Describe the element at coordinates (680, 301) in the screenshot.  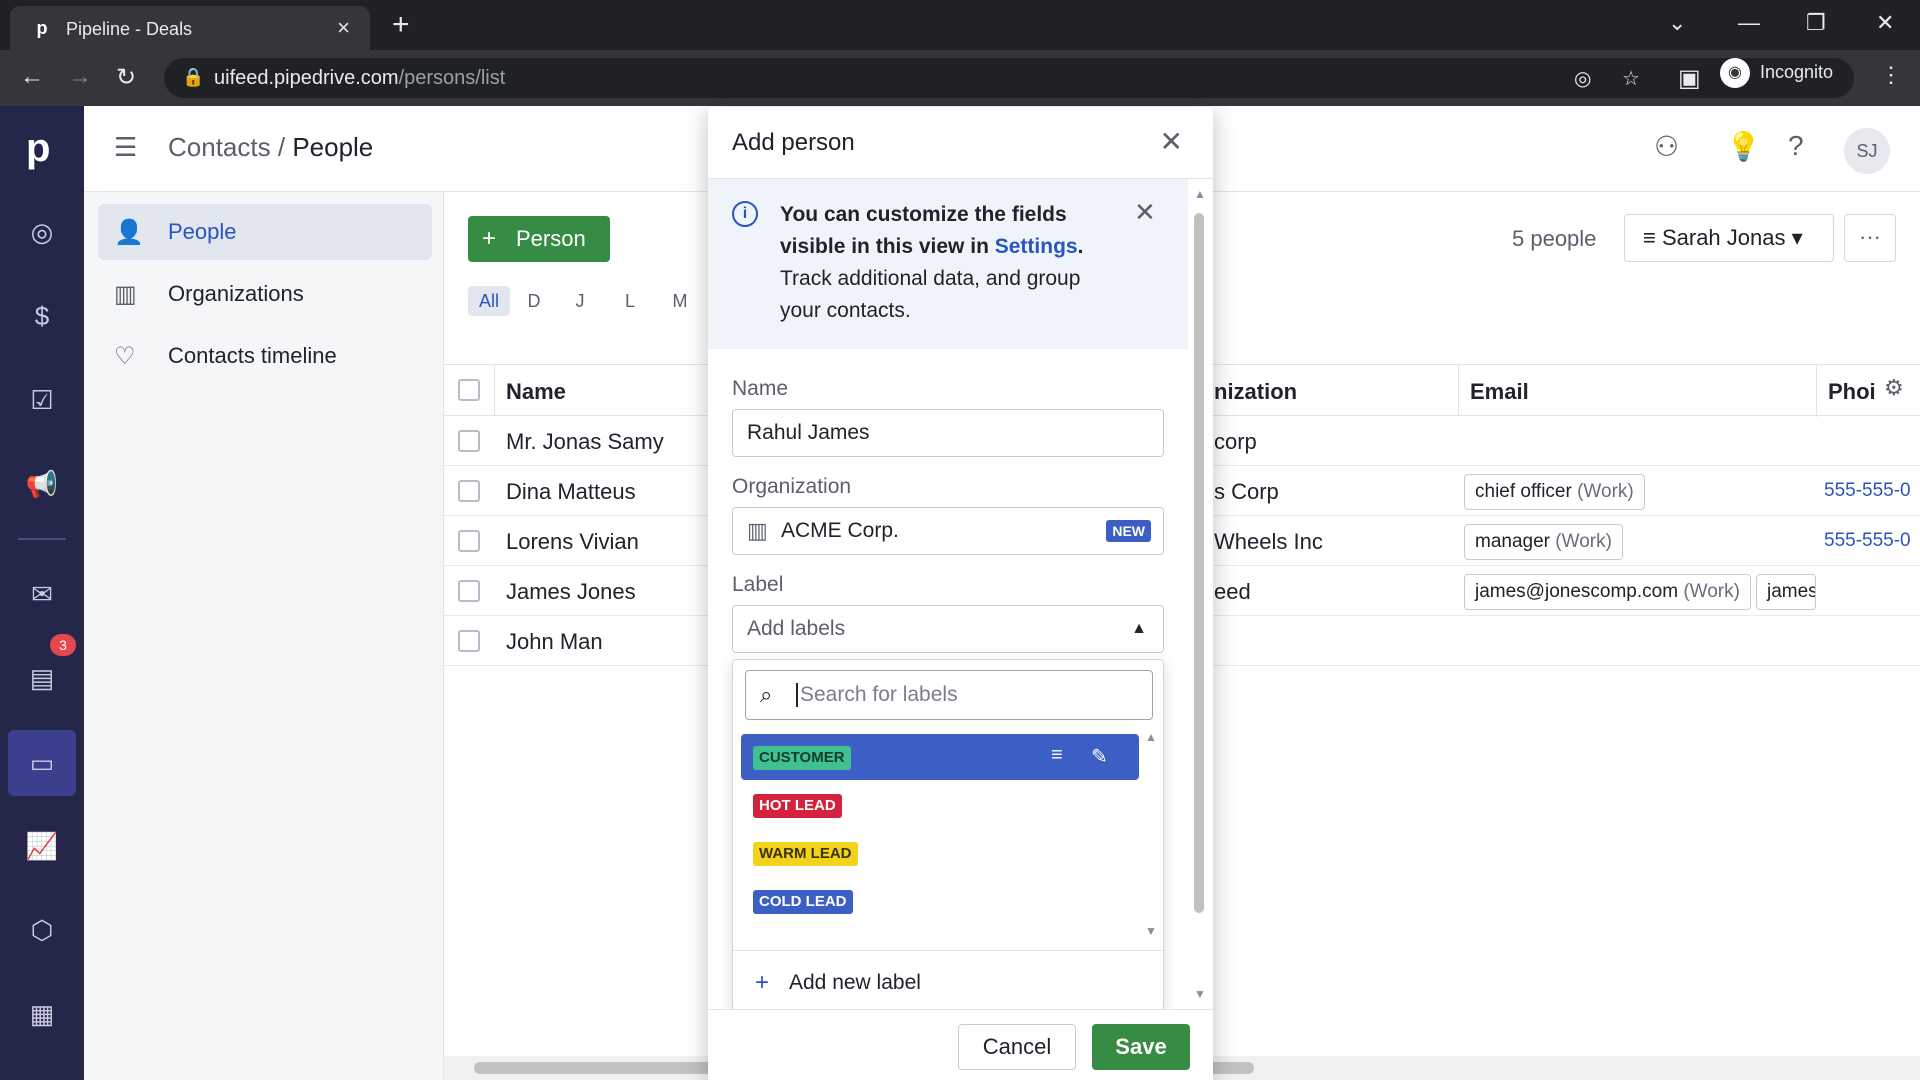
I see `alpha-filter-m: M` at that location.